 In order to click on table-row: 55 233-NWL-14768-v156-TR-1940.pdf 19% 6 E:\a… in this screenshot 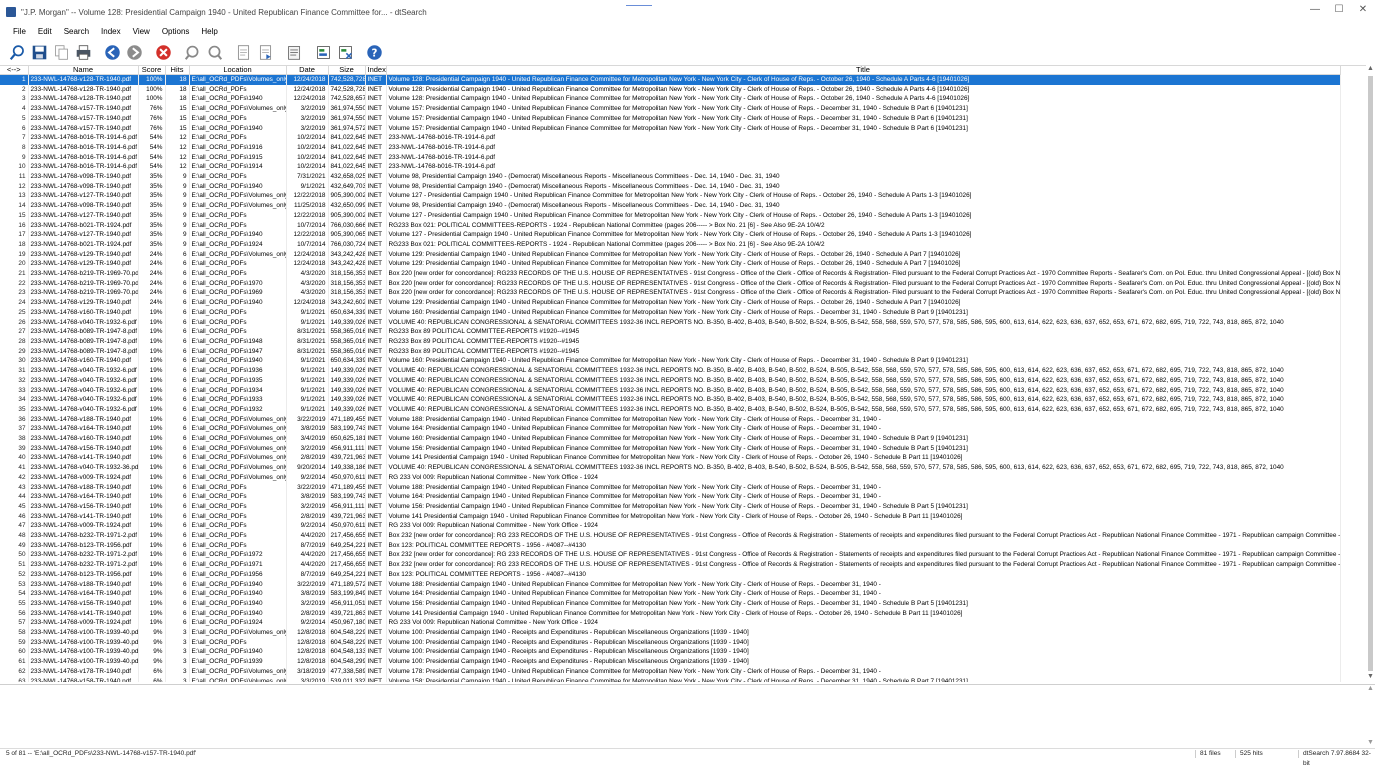, I will do `click(670, 603)`.